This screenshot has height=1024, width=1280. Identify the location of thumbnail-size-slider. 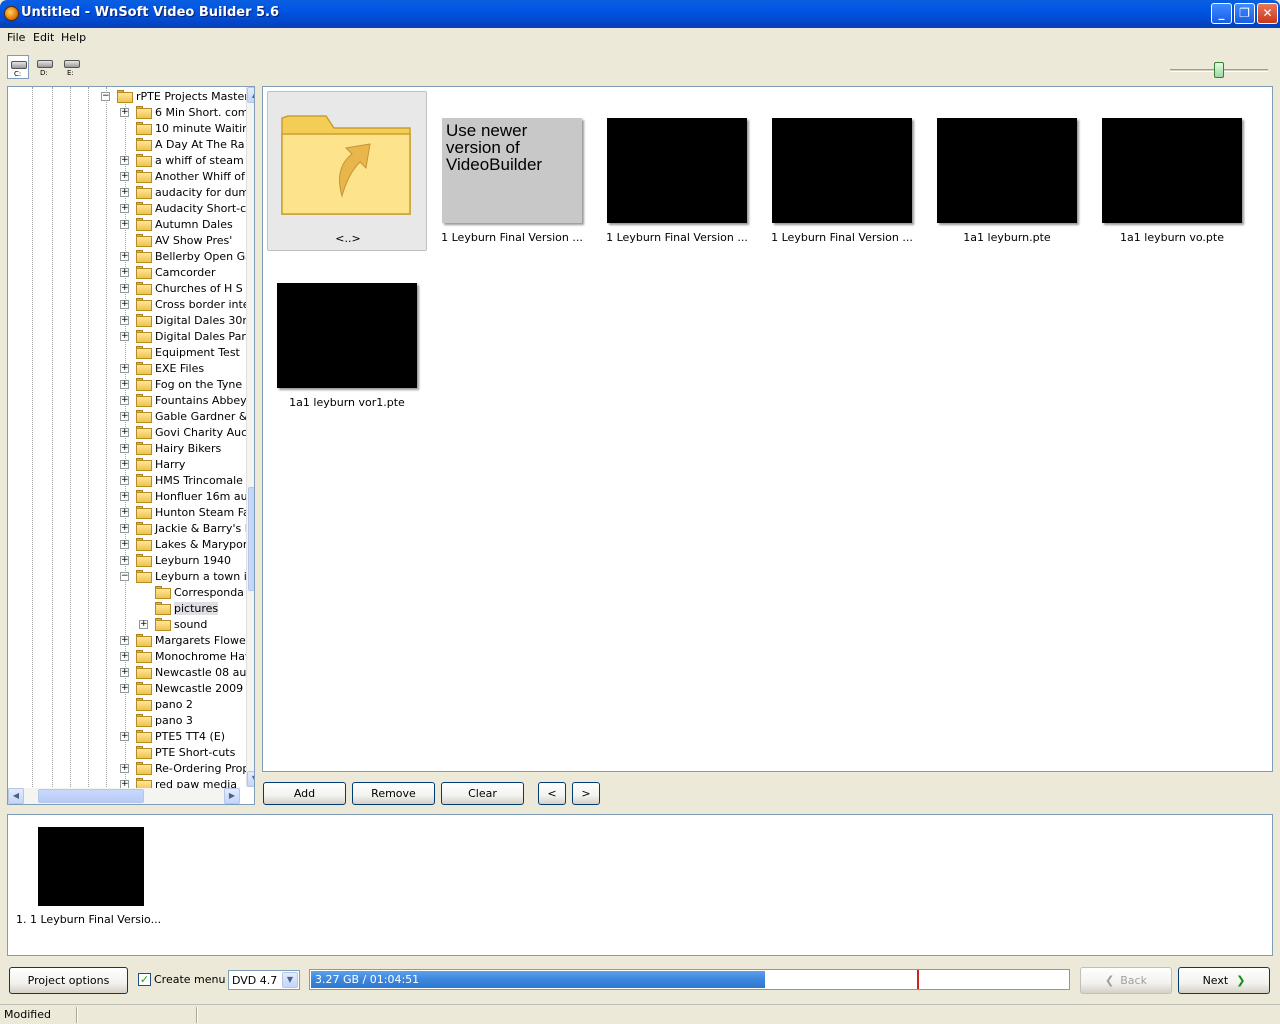
(1219, 70).